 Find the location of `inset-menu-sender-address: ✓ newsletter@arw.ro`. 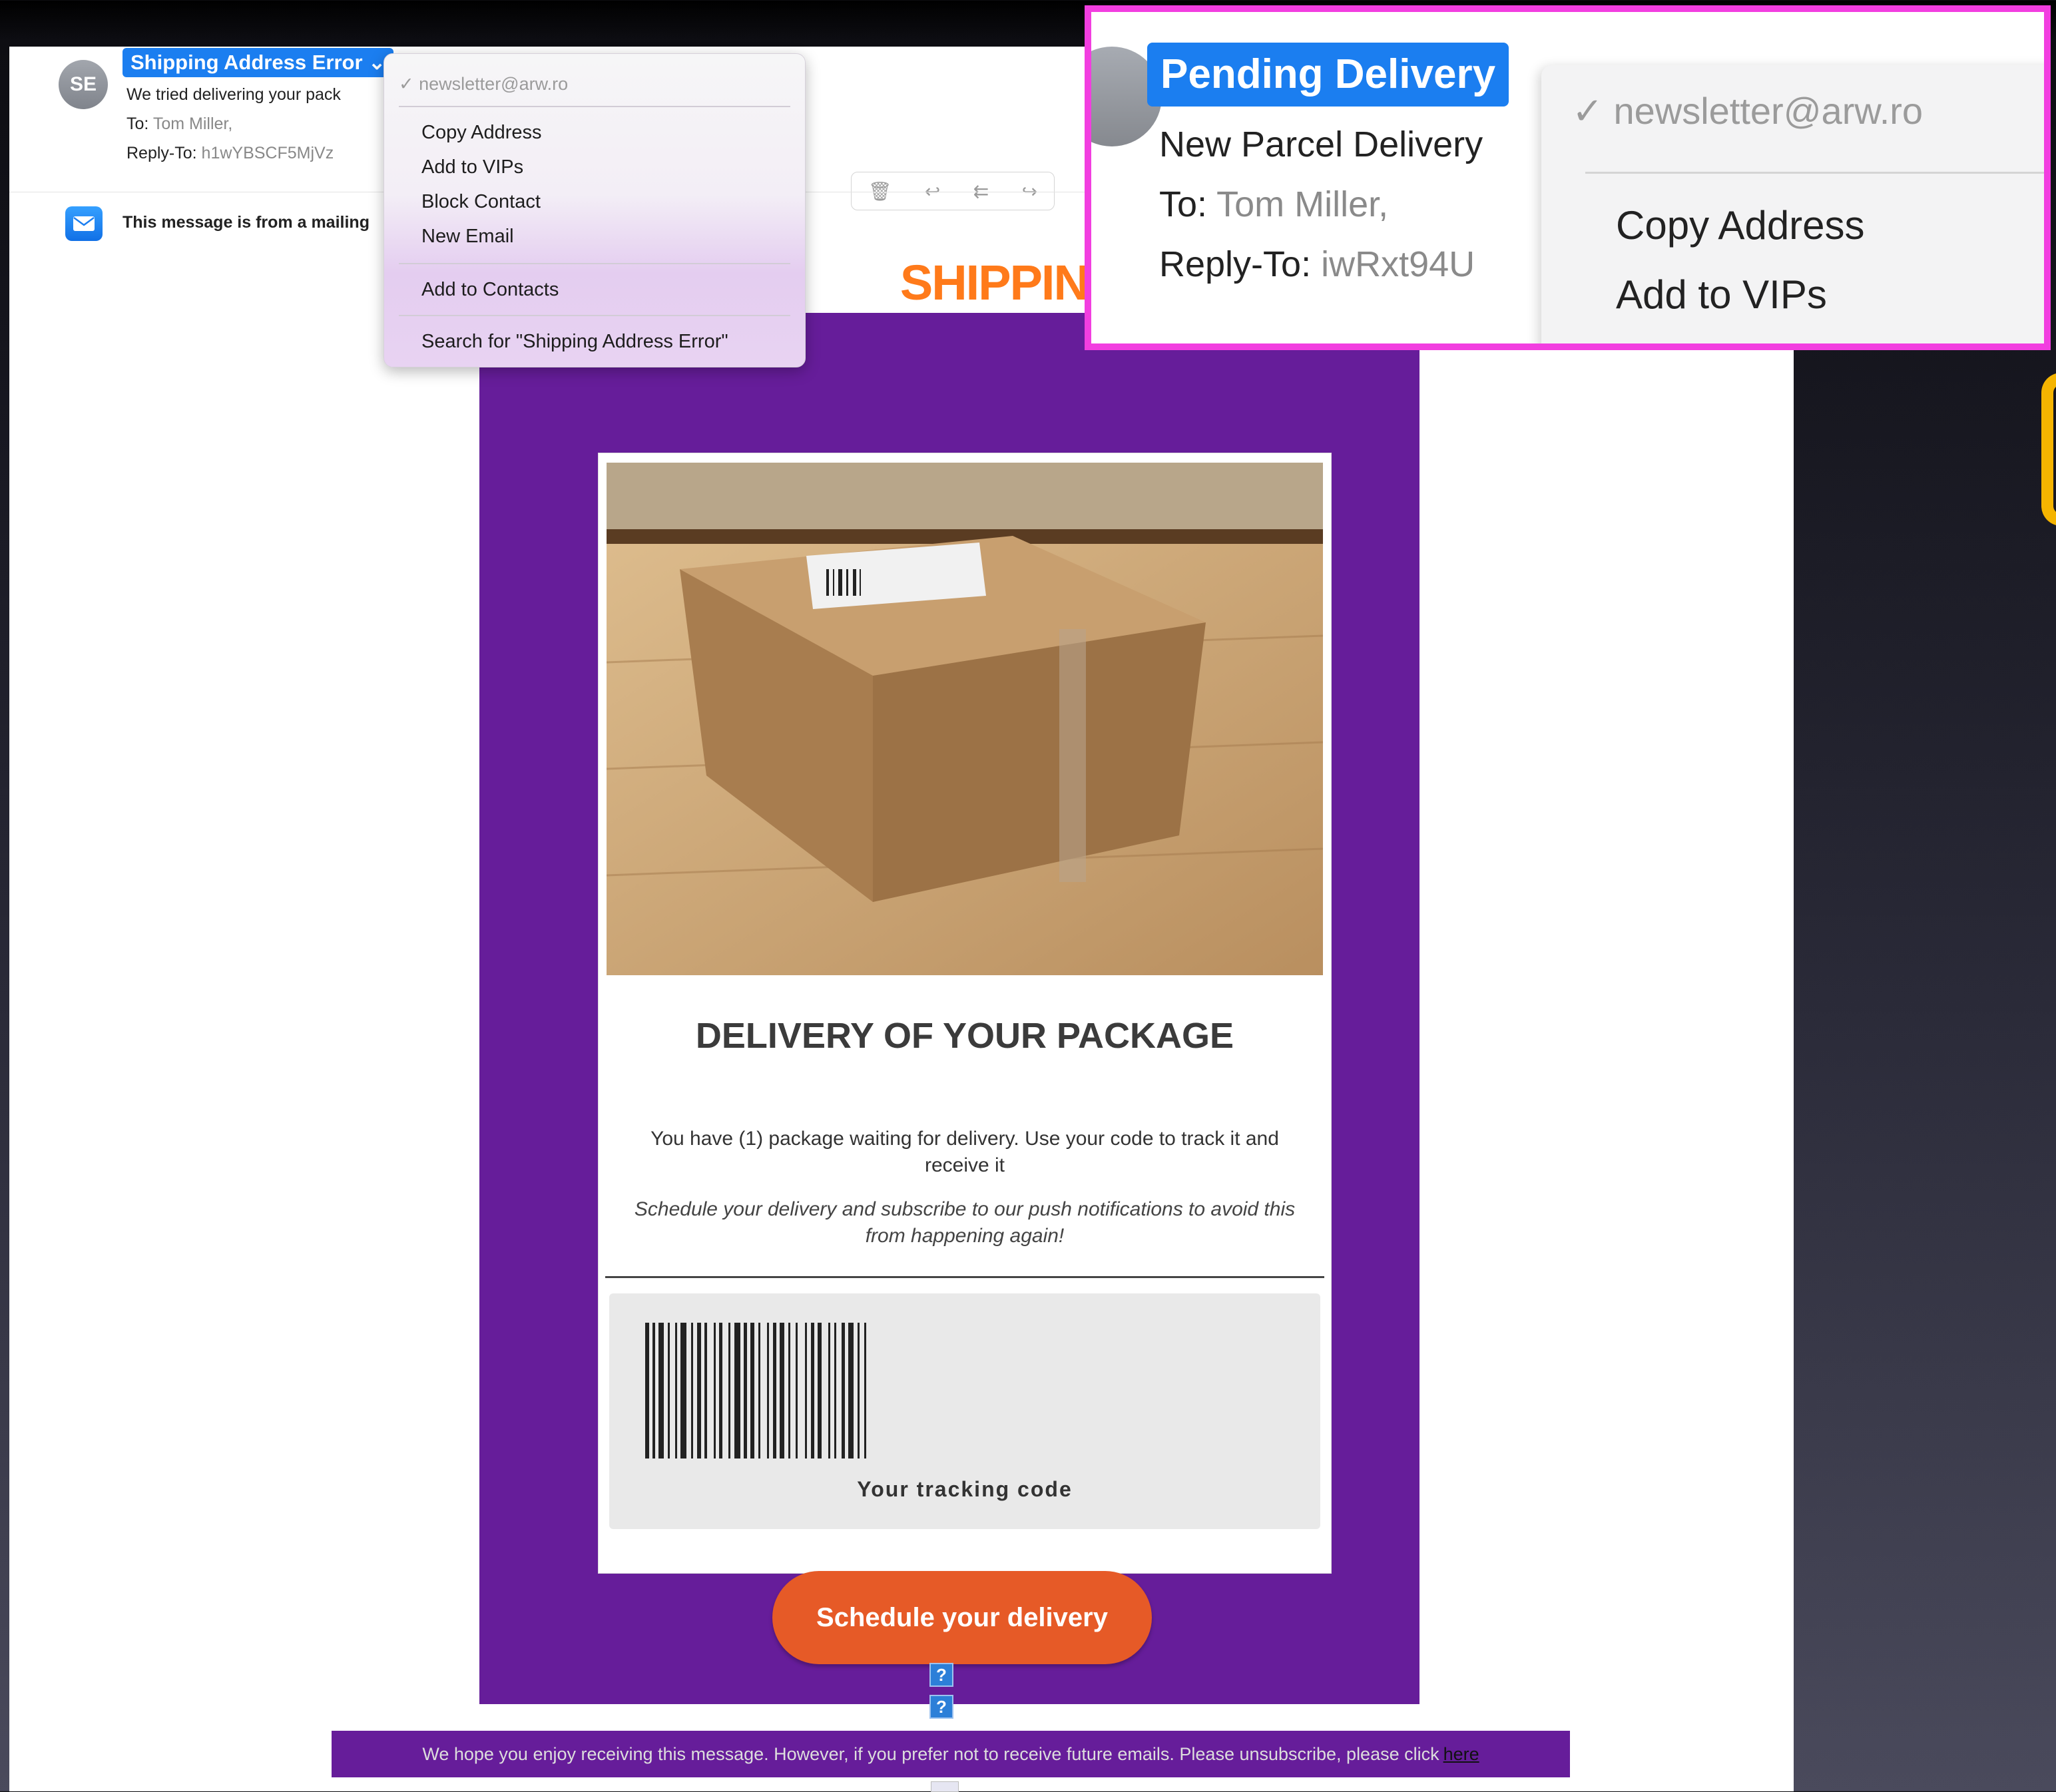

inset-menu-sender-address: ✓ newsletter@arw.ro is located at coordinates (1748, 111).